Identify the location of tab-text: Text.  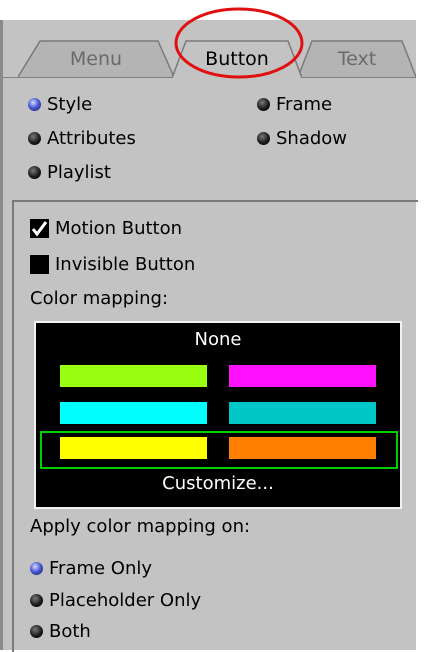
(357, 59).